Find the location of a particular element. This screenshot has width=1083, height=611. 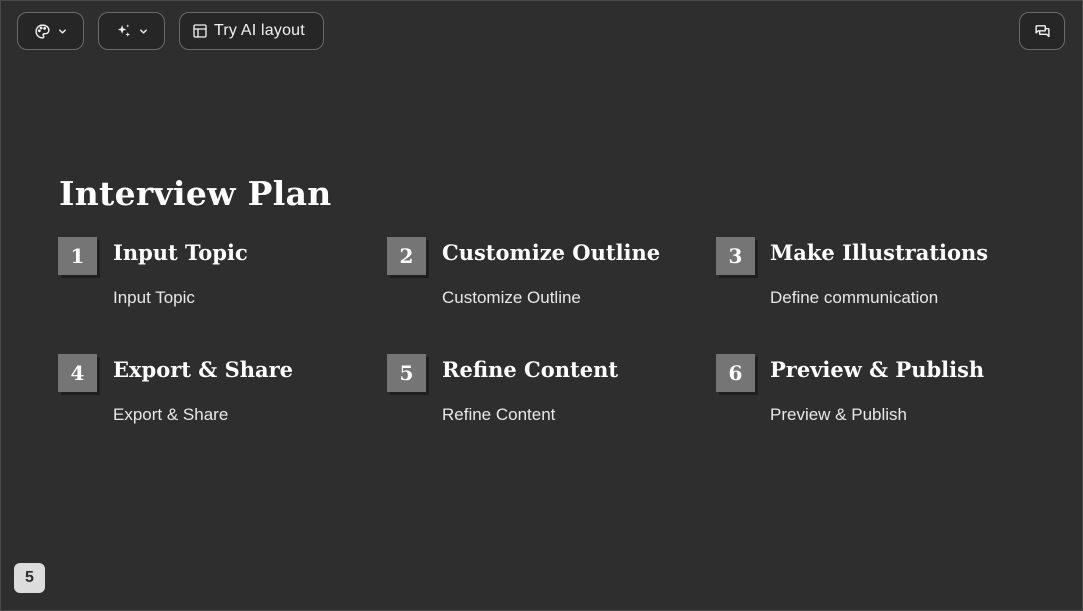

comments-button is located at coordinates (1042, 31).